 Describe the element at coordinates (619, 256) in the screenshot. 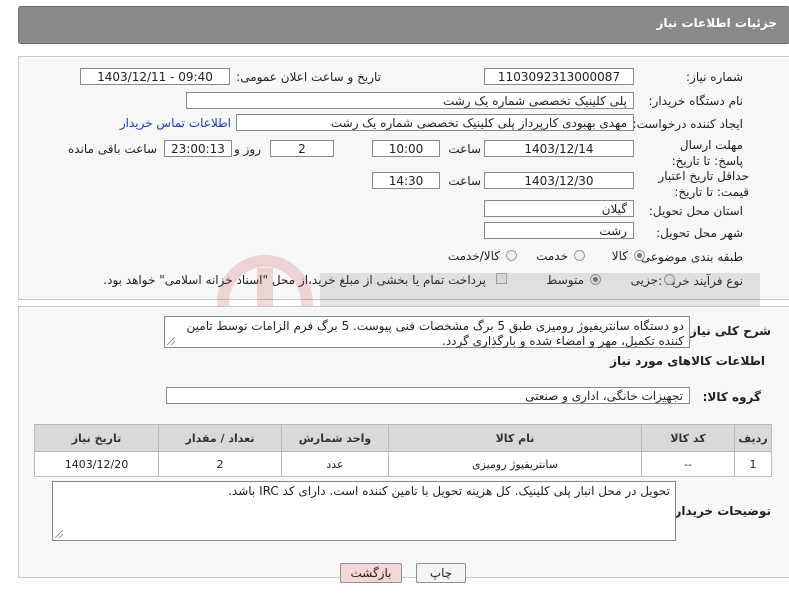

I see `category-option-goods: کالا` at that location.